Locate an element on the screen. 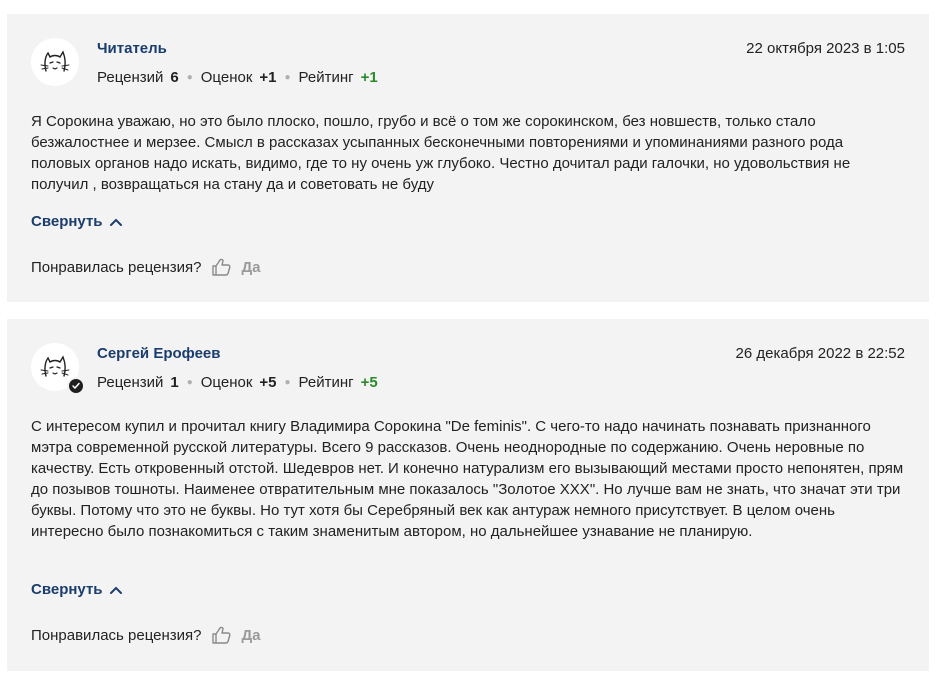  reviews-count: 1 is located at coordinates (174, 382).